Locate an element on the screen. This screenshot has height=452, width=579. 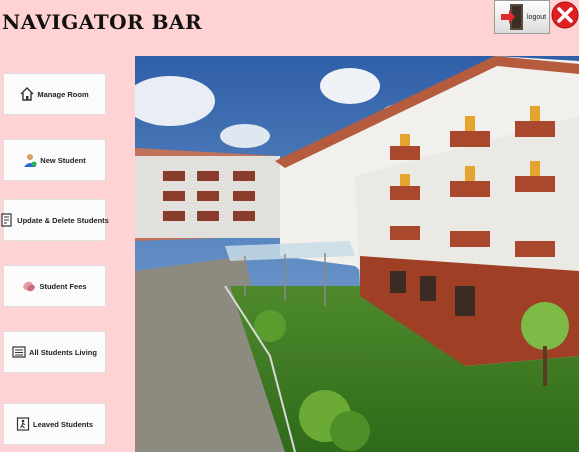
close-button is located at coordinates (565, 17).